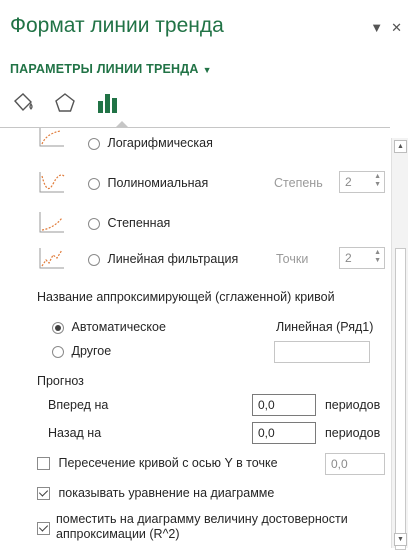 This screenshot has width=408, height=558. Describe the element at coordinates (400, 399) in the screenshot. I see `scrollbar-thumb` at that location.